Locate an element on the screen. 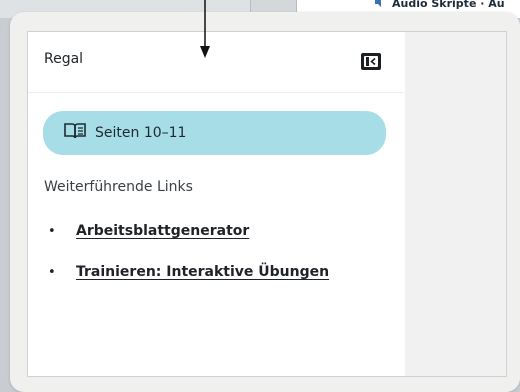 The image size is (520, 392). pointer-arrow-icon is located at coordinates (205, 29).